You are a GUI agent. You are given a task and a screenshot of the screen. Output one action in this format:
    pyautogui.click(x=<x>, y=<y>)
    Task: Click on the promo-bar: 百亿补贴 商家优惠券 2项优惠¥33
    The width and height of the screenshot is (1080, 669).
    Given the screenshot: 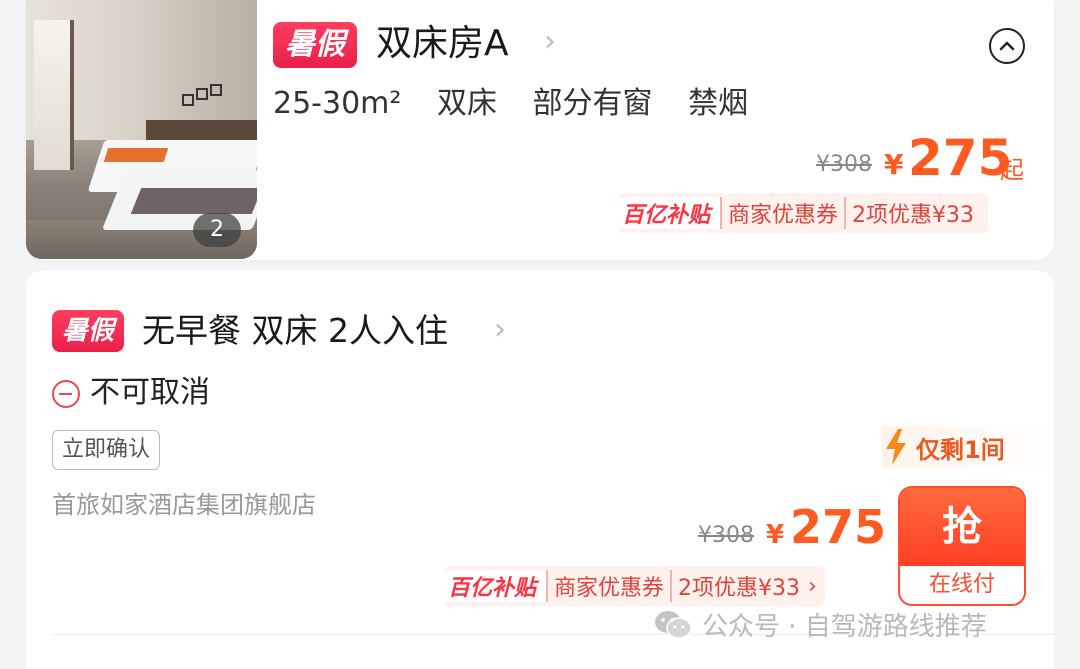 What is the action you would take?
    pyautogui.click(x=803, y=213)
    